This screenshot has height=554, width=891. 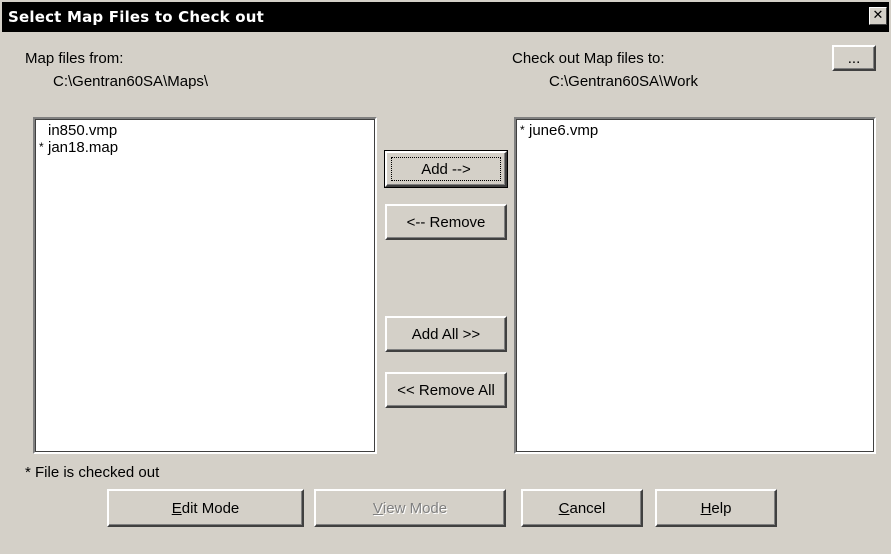 I want to click on cancel-label: ancel, so click(x=587, y=508).